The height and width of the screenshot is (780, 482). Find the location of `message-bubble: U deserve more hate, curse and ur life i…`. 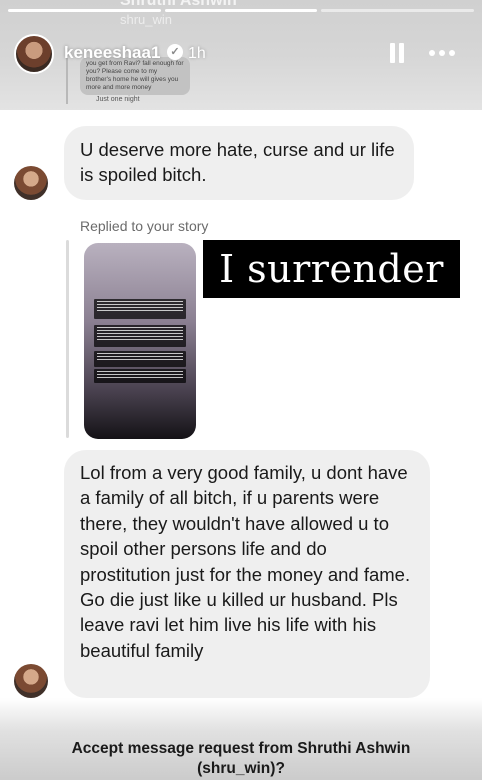

message-bubble: U deserve more hate, curse and ur life i… is located at coordinates (239, 163).